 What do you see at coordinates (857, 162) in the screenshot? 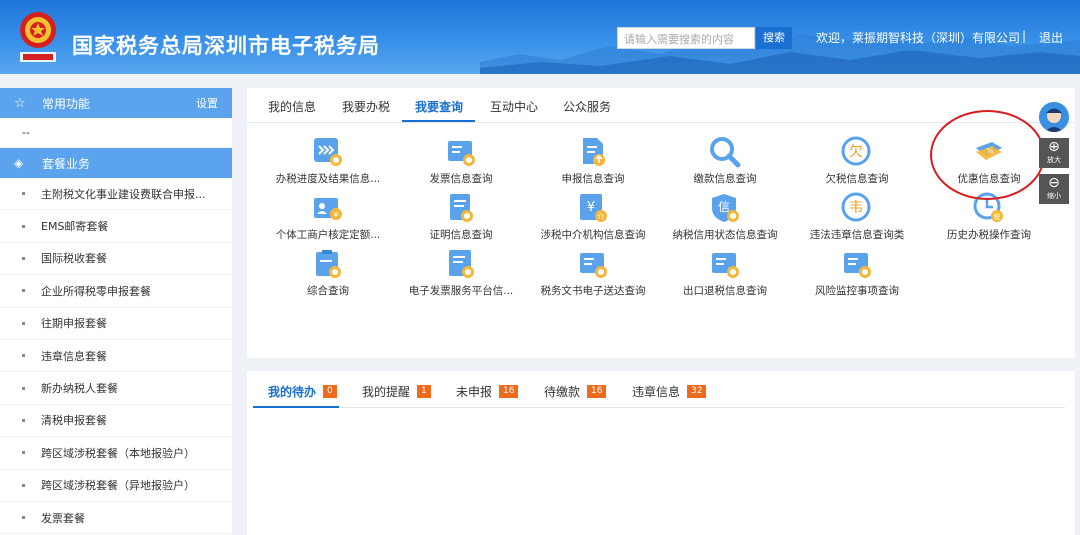
I see `query-item-owe: 欠 欠税信息查询` at bounding box center [857, 162].